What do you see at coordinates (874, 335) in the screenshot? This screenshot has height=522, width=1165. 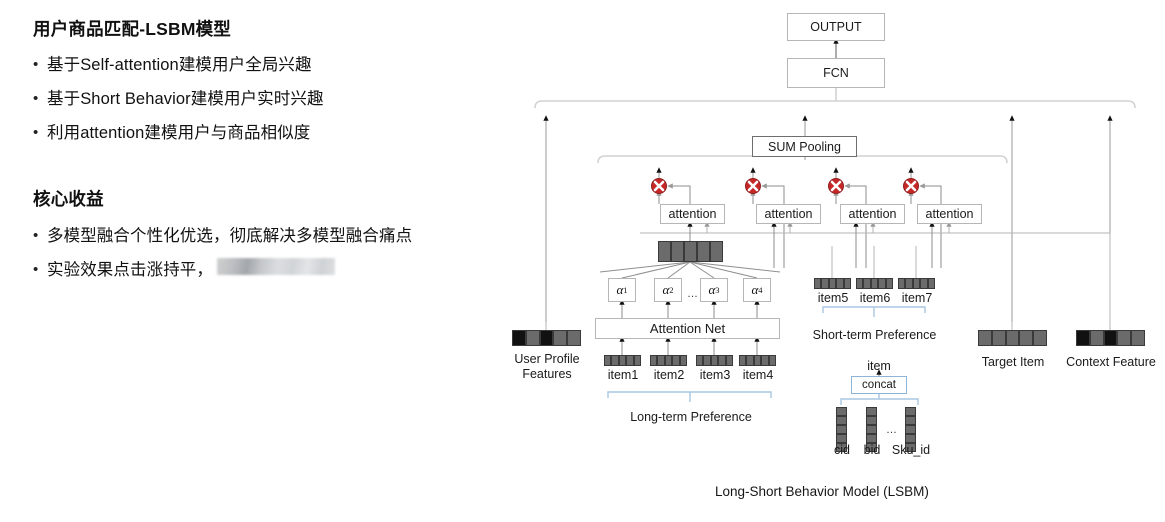 I see `short-term-preference-label: Short-term Preference` at bounding box center [874, 335].